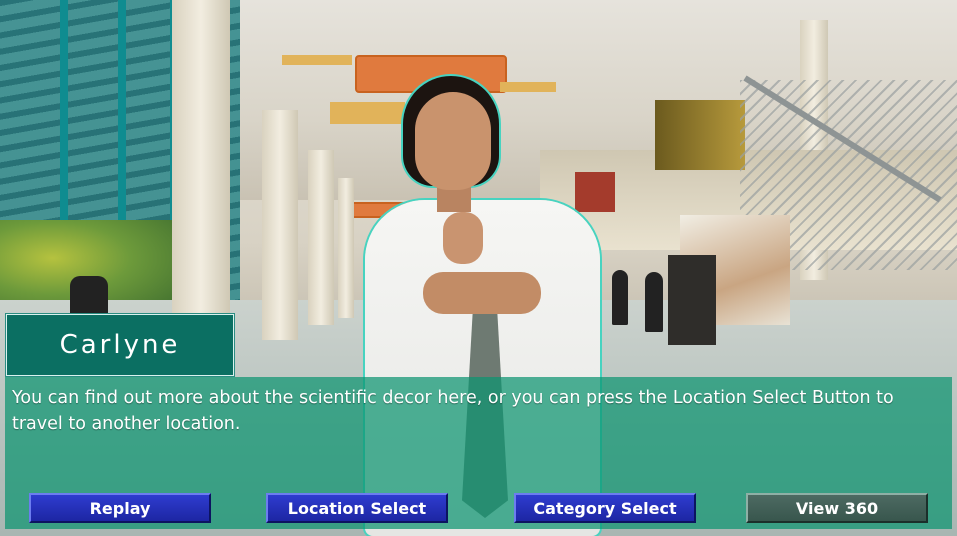 This screenshot has width=957, height=536. What do you see at coordinates (482, 293) in the screenshot?
I see `character-arm` at bounding box center [482, 293].